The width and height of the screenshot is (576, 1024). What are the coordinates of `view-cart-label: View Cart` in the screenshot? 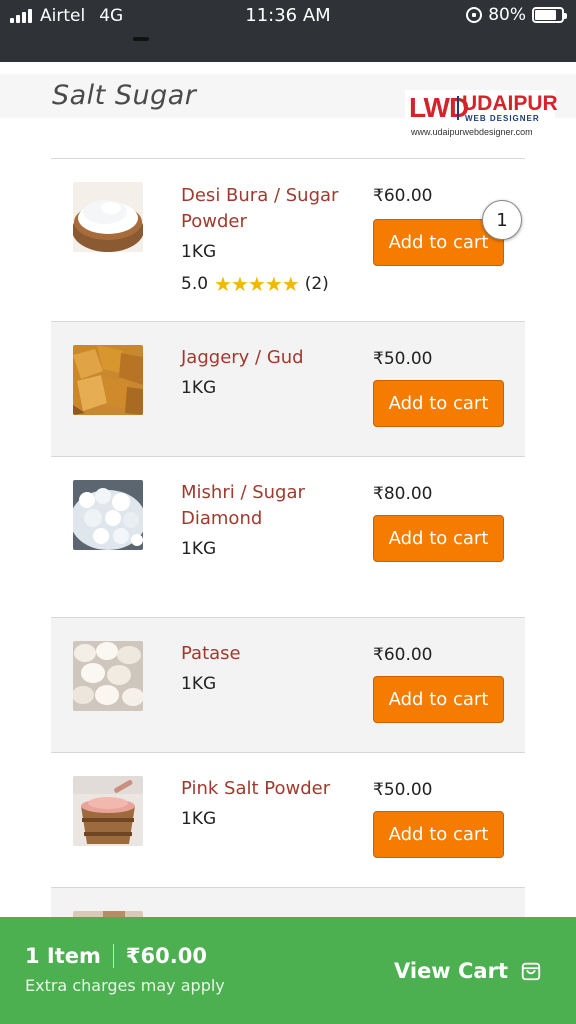 It's located at (450, 971).